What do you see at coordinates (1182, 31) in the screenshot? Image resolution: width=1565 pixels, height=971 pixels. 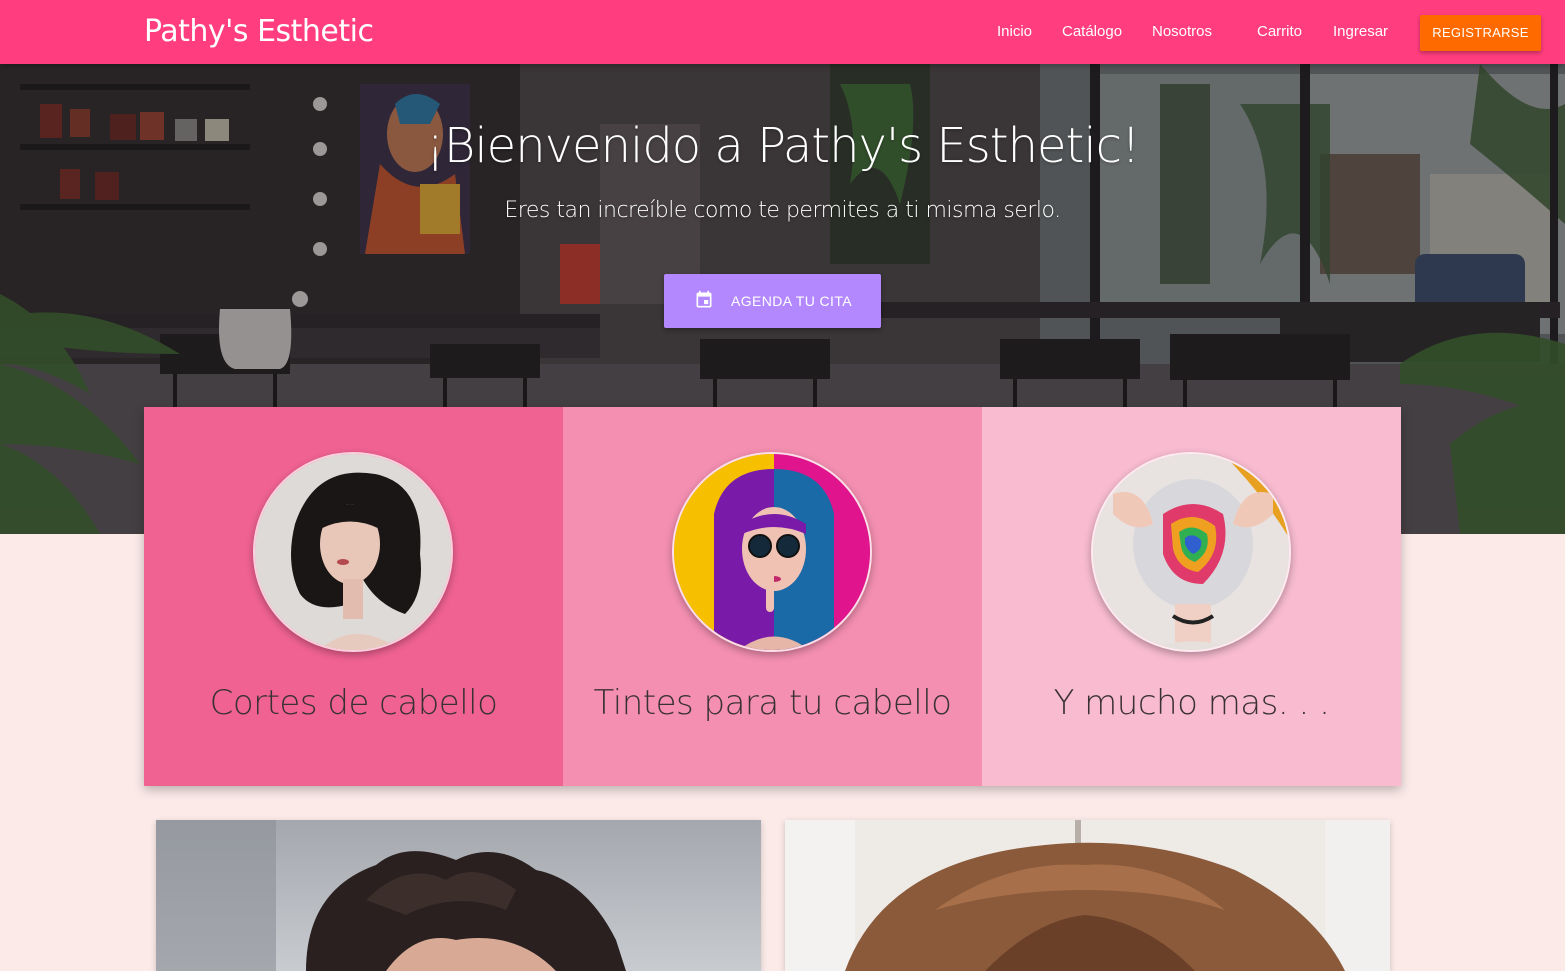 I see `nav-link-nosotros: Nosotros` at bounding box center [1182, 31].